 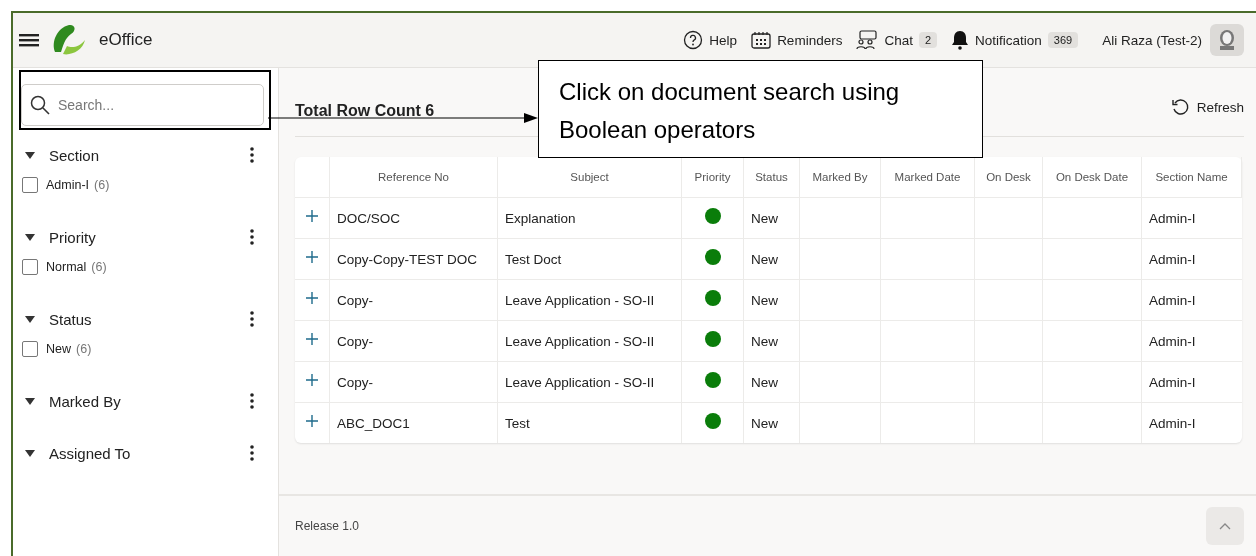 I want to click on refresh-button: Refresh, so click(x=1207, y=107).